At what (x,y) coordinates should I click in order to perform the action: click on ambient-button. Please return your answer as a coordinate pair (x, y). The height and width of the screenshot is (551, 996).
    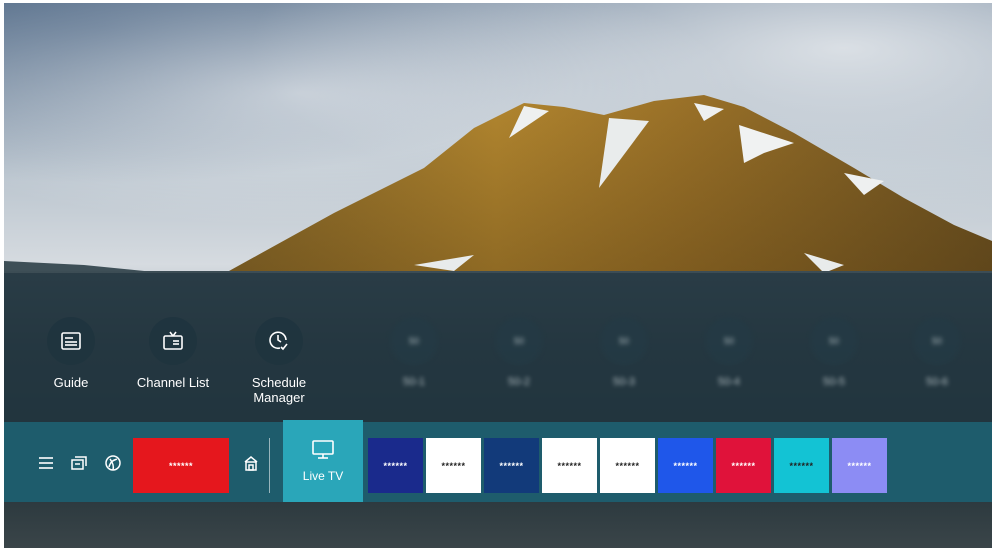
    Looking at the image, I should click on (113, 463).